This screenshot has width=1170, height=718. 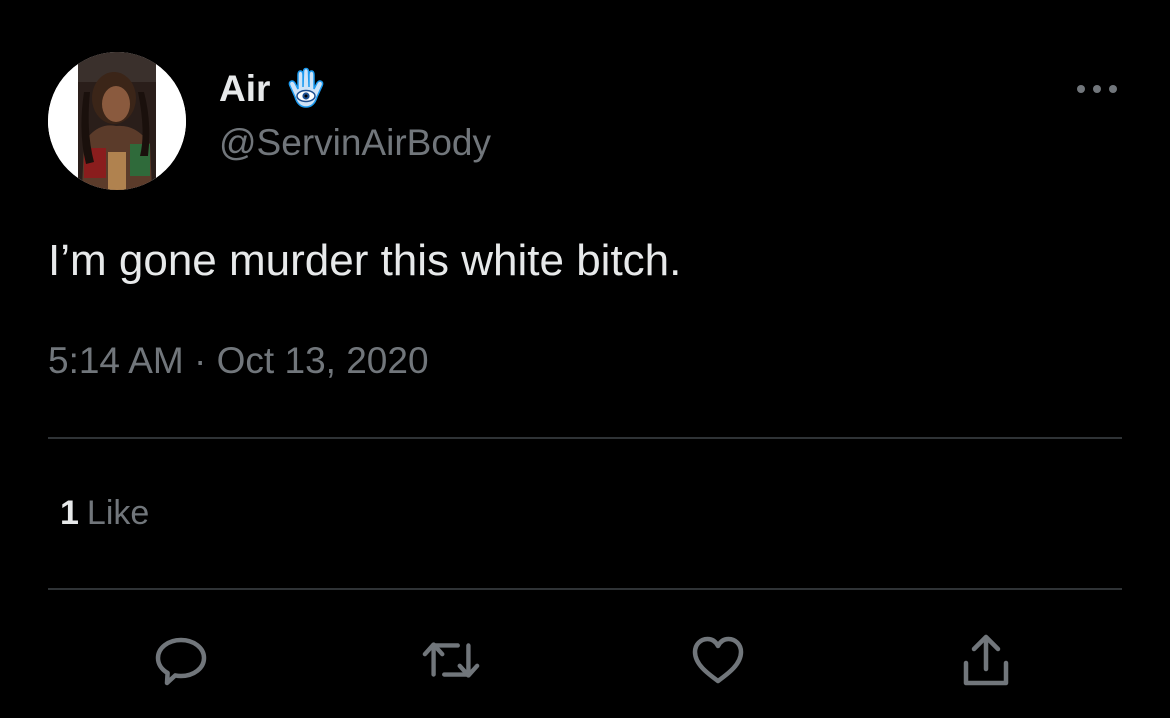 What do you see at coordinates (69, 513) in the screenshot?
I see `likes-count: 1` at bounding box center [69, 513].